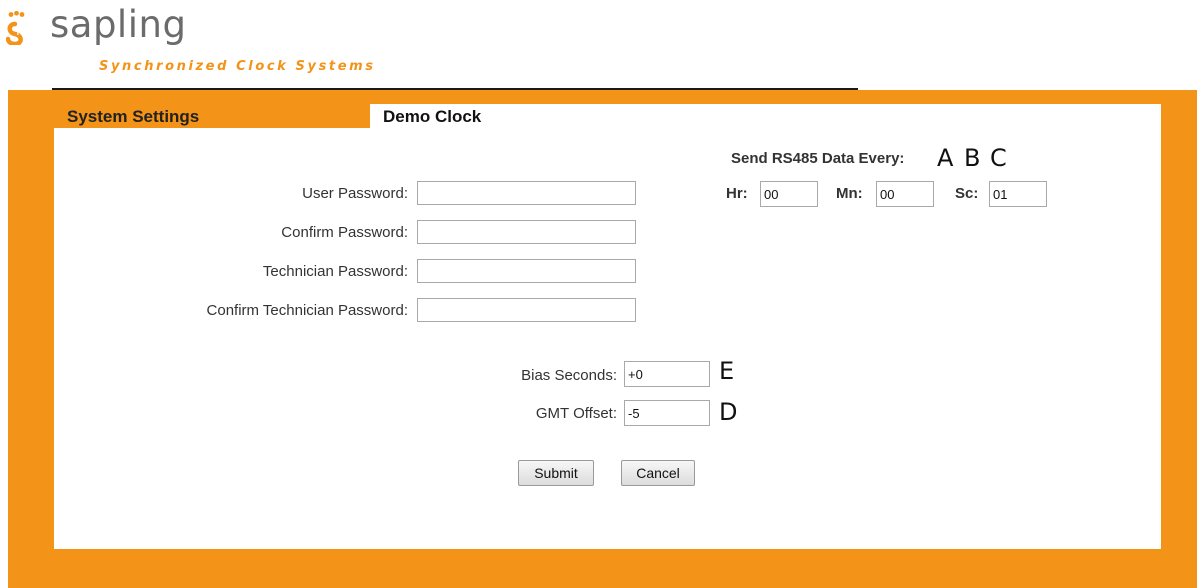 The width and height of the screenshot is (1197, 588). I want to click on bias-seconds-input, so click(667, 374).